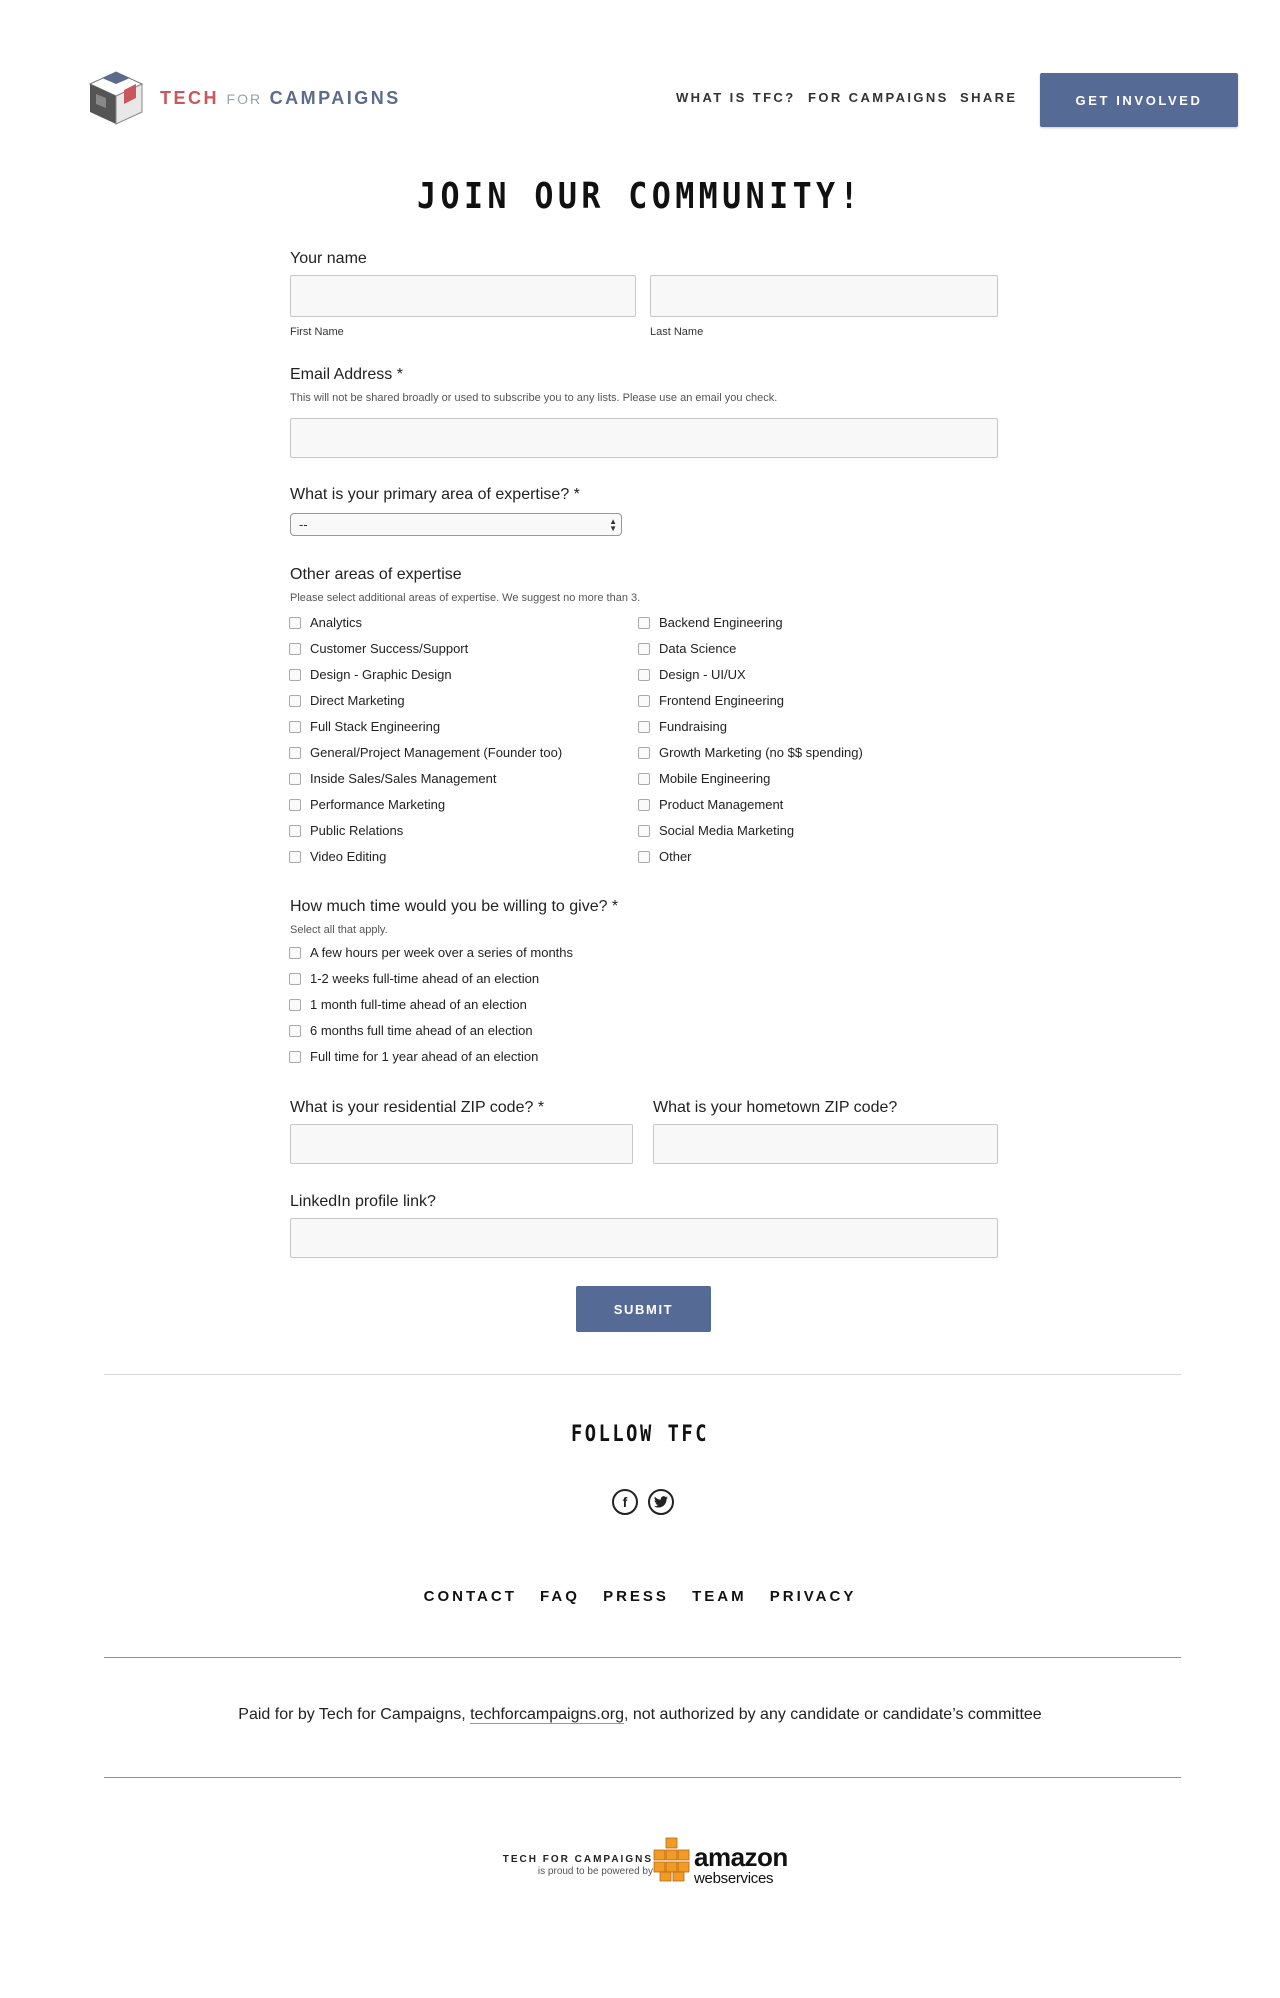 The image size is (1280, 1998). What do you see at coordinates (989, 97) in the screenshot?
I see `nav-share: SHARE` at bounding box center [989, 97].